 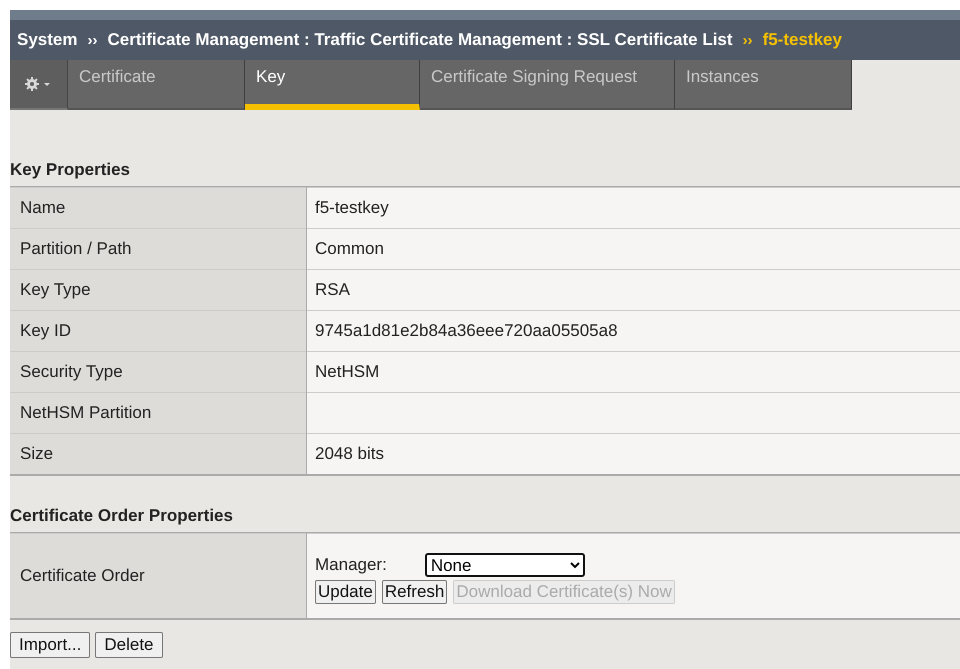 What do you see at coordinates (352, 207) in the screenshot?
I see `property-value: f5-testkey` at bounding box center [352, 207].